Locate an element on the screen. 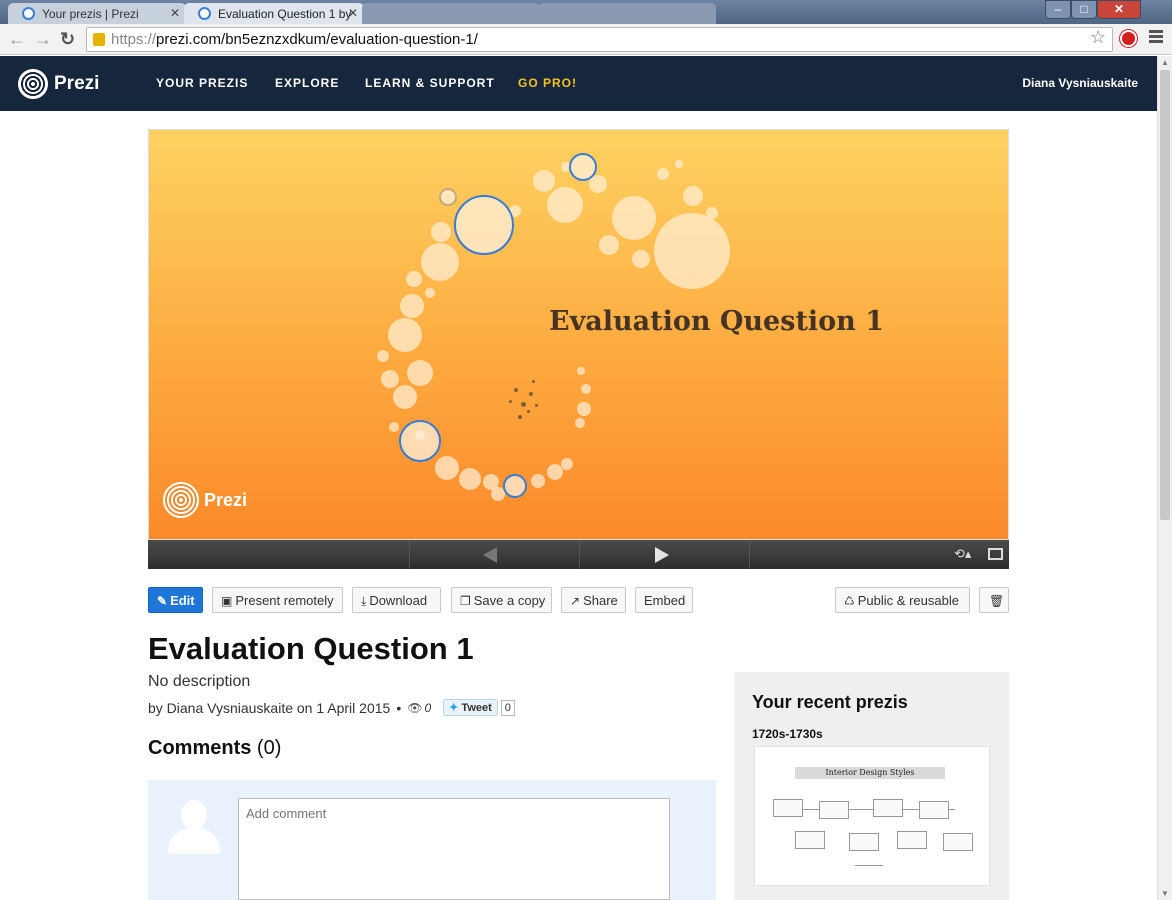  embed-button: Embed is located at coordinates (664, 600).